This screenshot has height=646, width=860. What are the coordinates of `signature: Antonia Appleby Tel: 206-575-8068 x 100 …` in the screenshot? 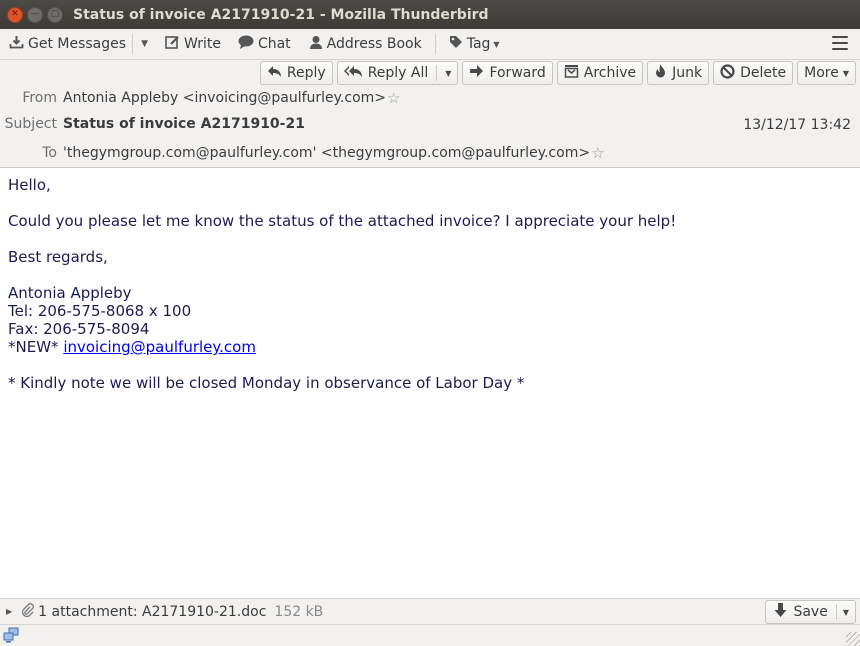 It's located at (430, 320).